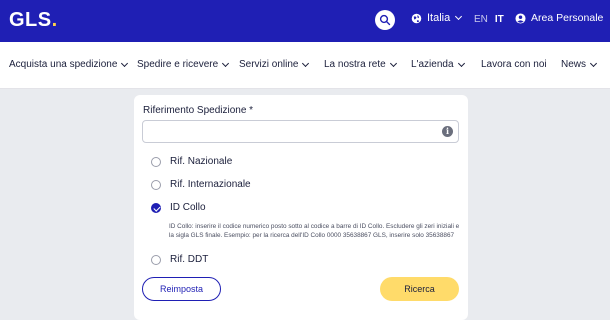  Describe the element at coordinates (198, 110) in the screenshot. I see `reference-field-label: Riferimento Spedizione *` at that location.